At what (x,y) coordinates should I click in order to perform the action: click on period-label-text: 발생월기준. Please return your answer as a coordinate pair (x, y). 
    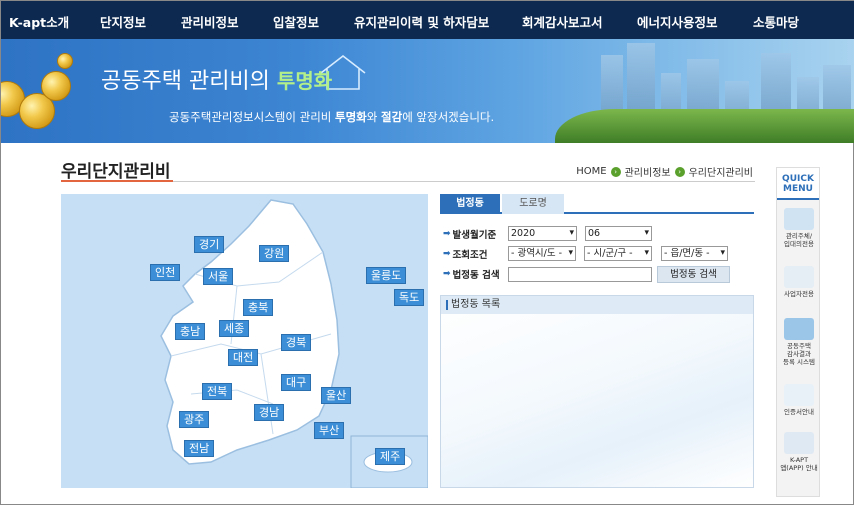
    Looking at the image, I should click on (474, 235).